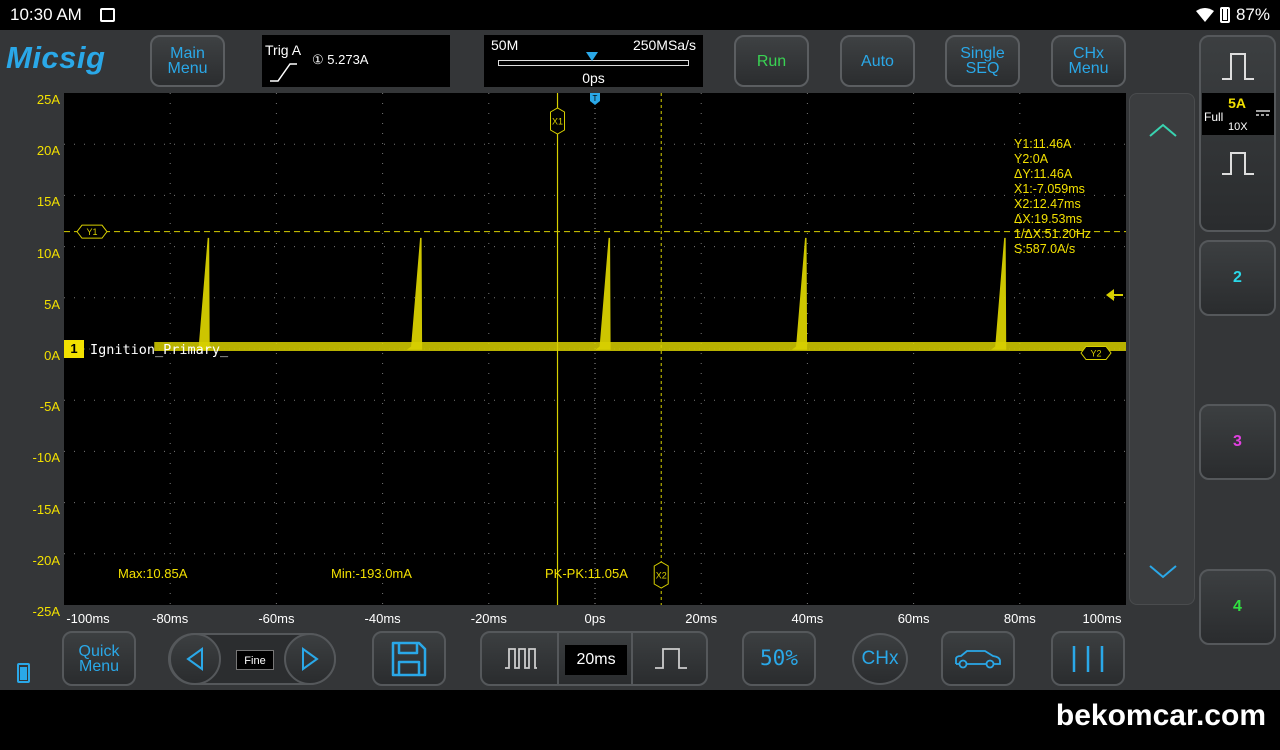 This screenshot has height=750, width=1280. Describe the element at coordinates (1162, 349) in the screenshot. I see `vertical-scroll-panel` at that location.